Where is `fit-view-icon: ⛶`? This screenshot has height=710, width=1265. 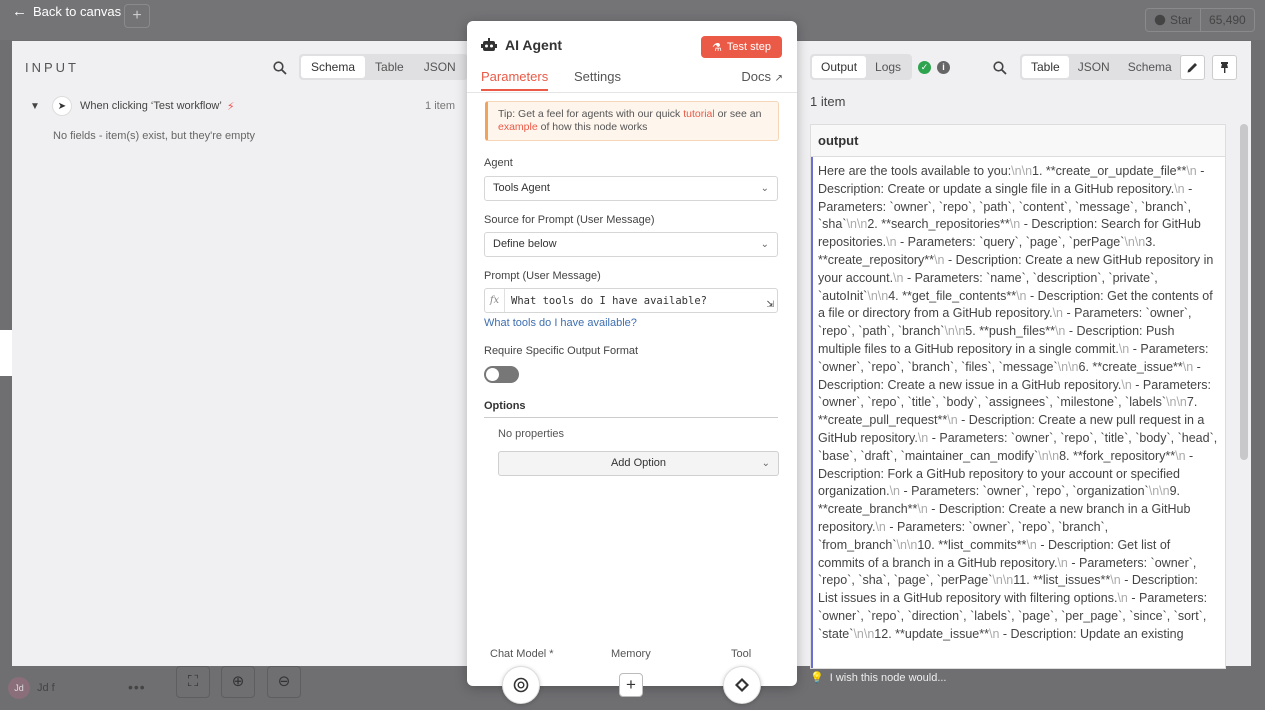
fit-view-icon: ⛶ is located at coordinates (193, 682).